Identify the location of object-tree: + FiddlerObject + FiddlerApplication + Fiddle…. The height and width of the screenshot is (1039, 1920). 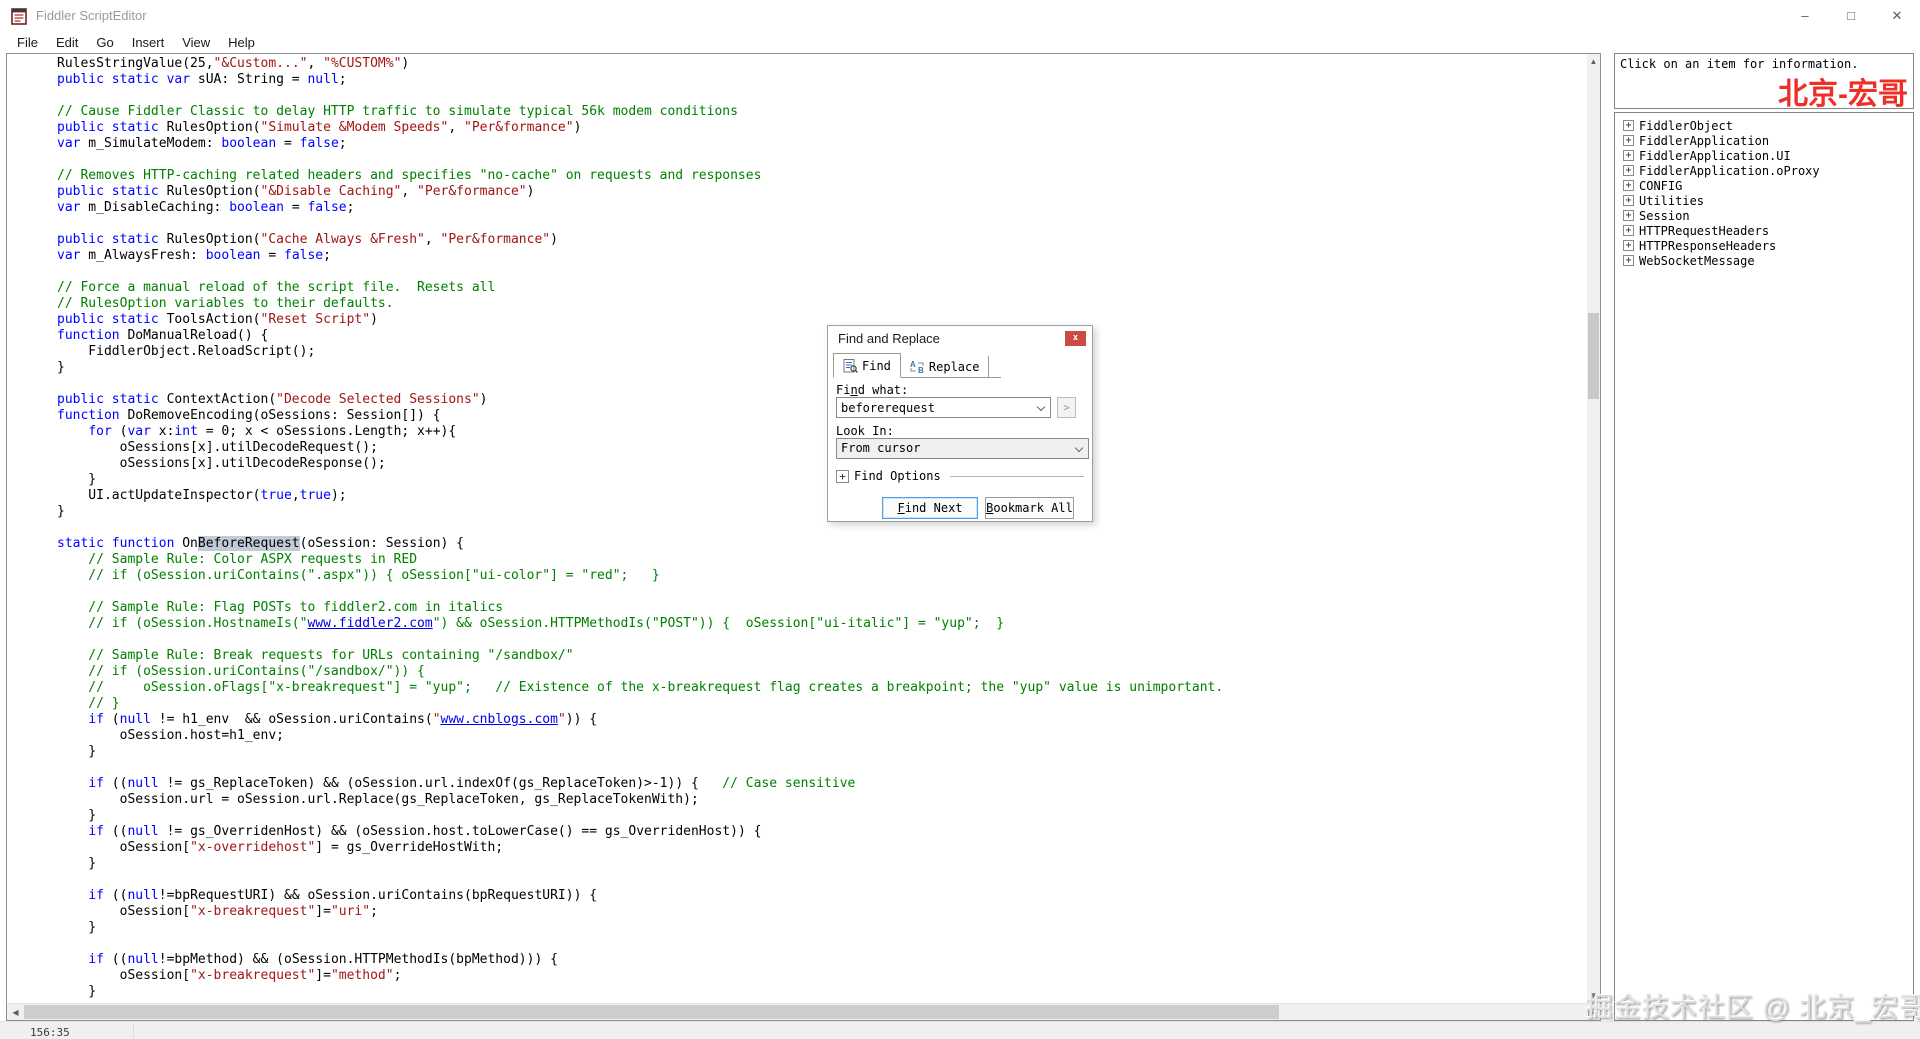
(1764, 566).